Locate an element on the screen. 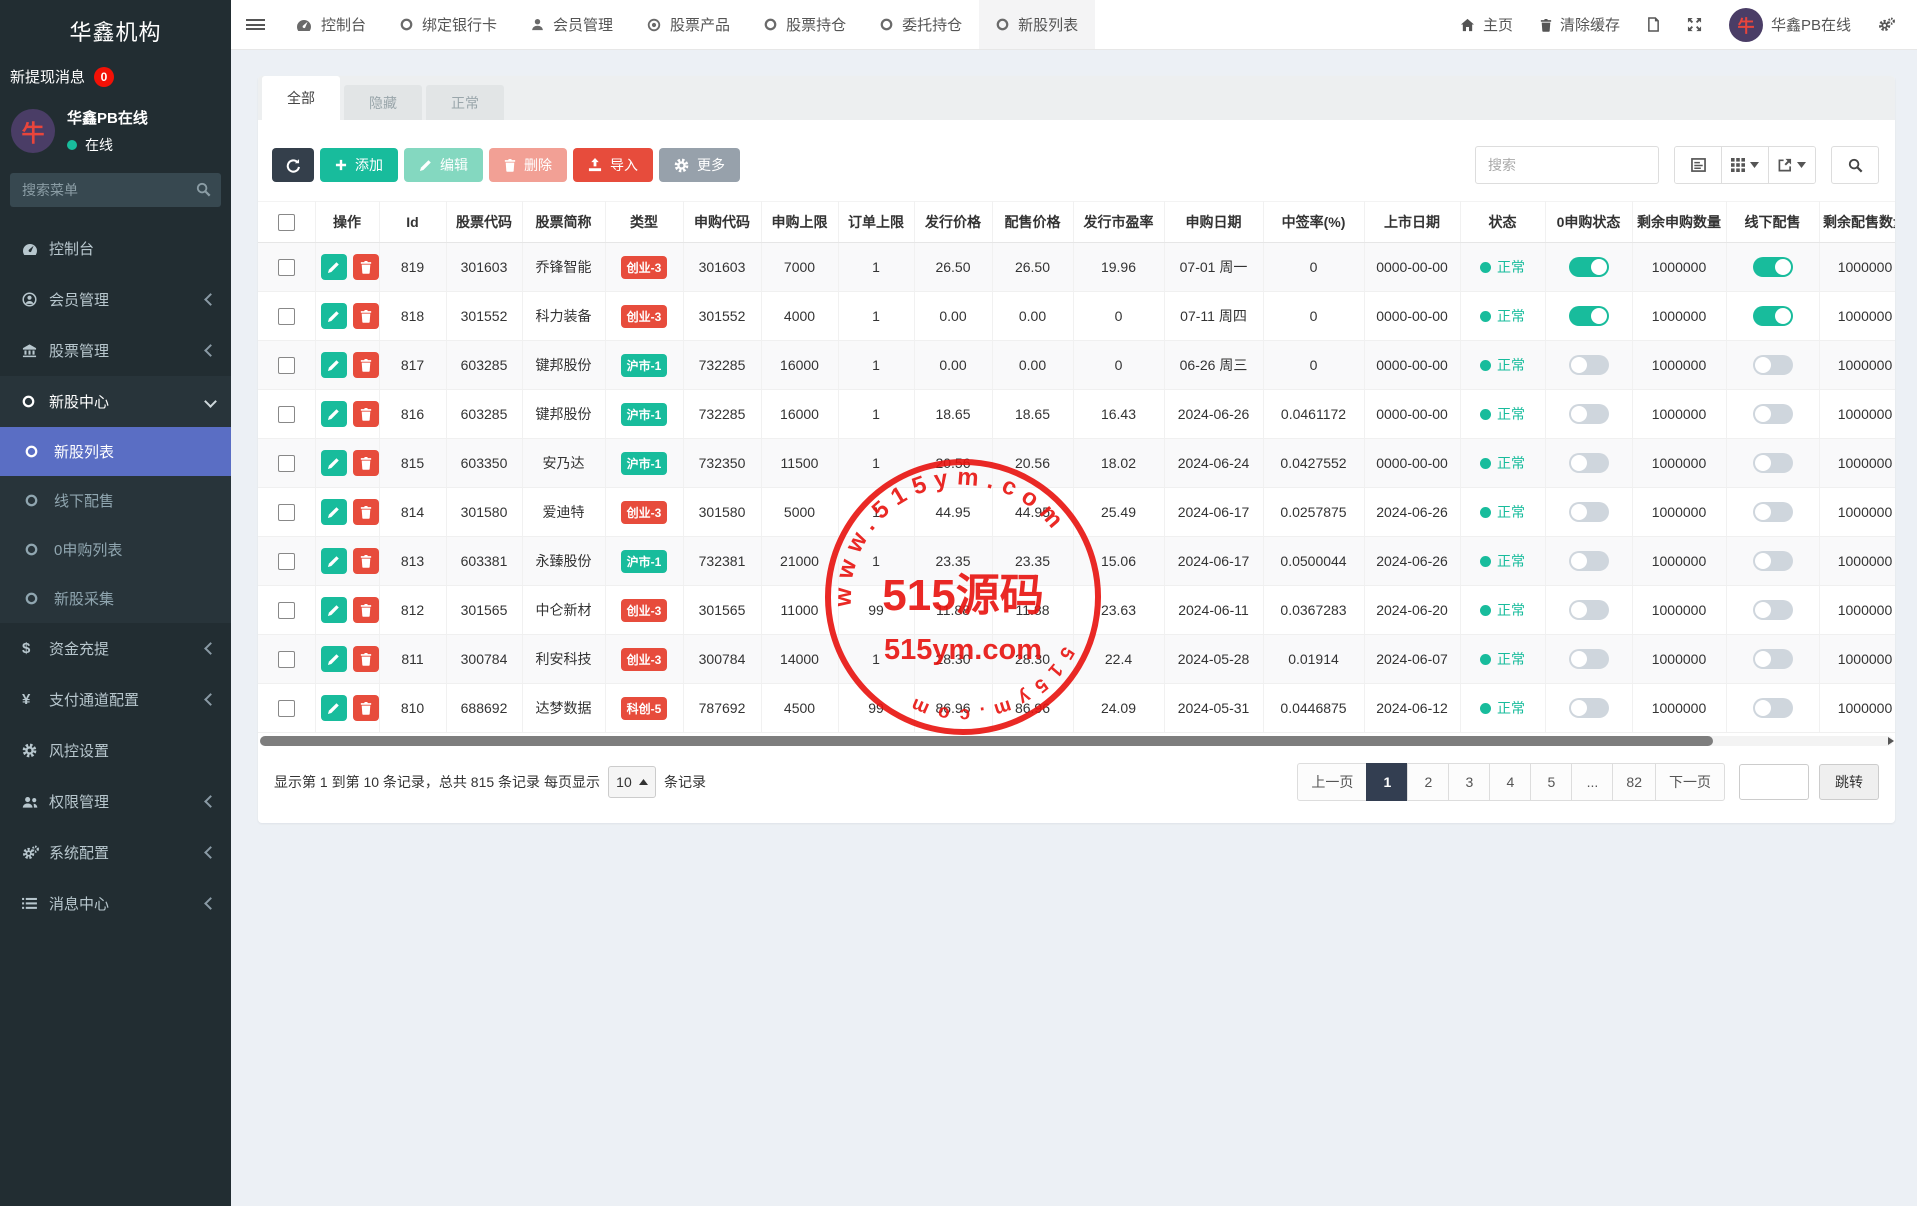 The width and height of the screenshot is (1917, 1206). nav-tab-dashboard: 控制台 is located at coordinates (331, 24).